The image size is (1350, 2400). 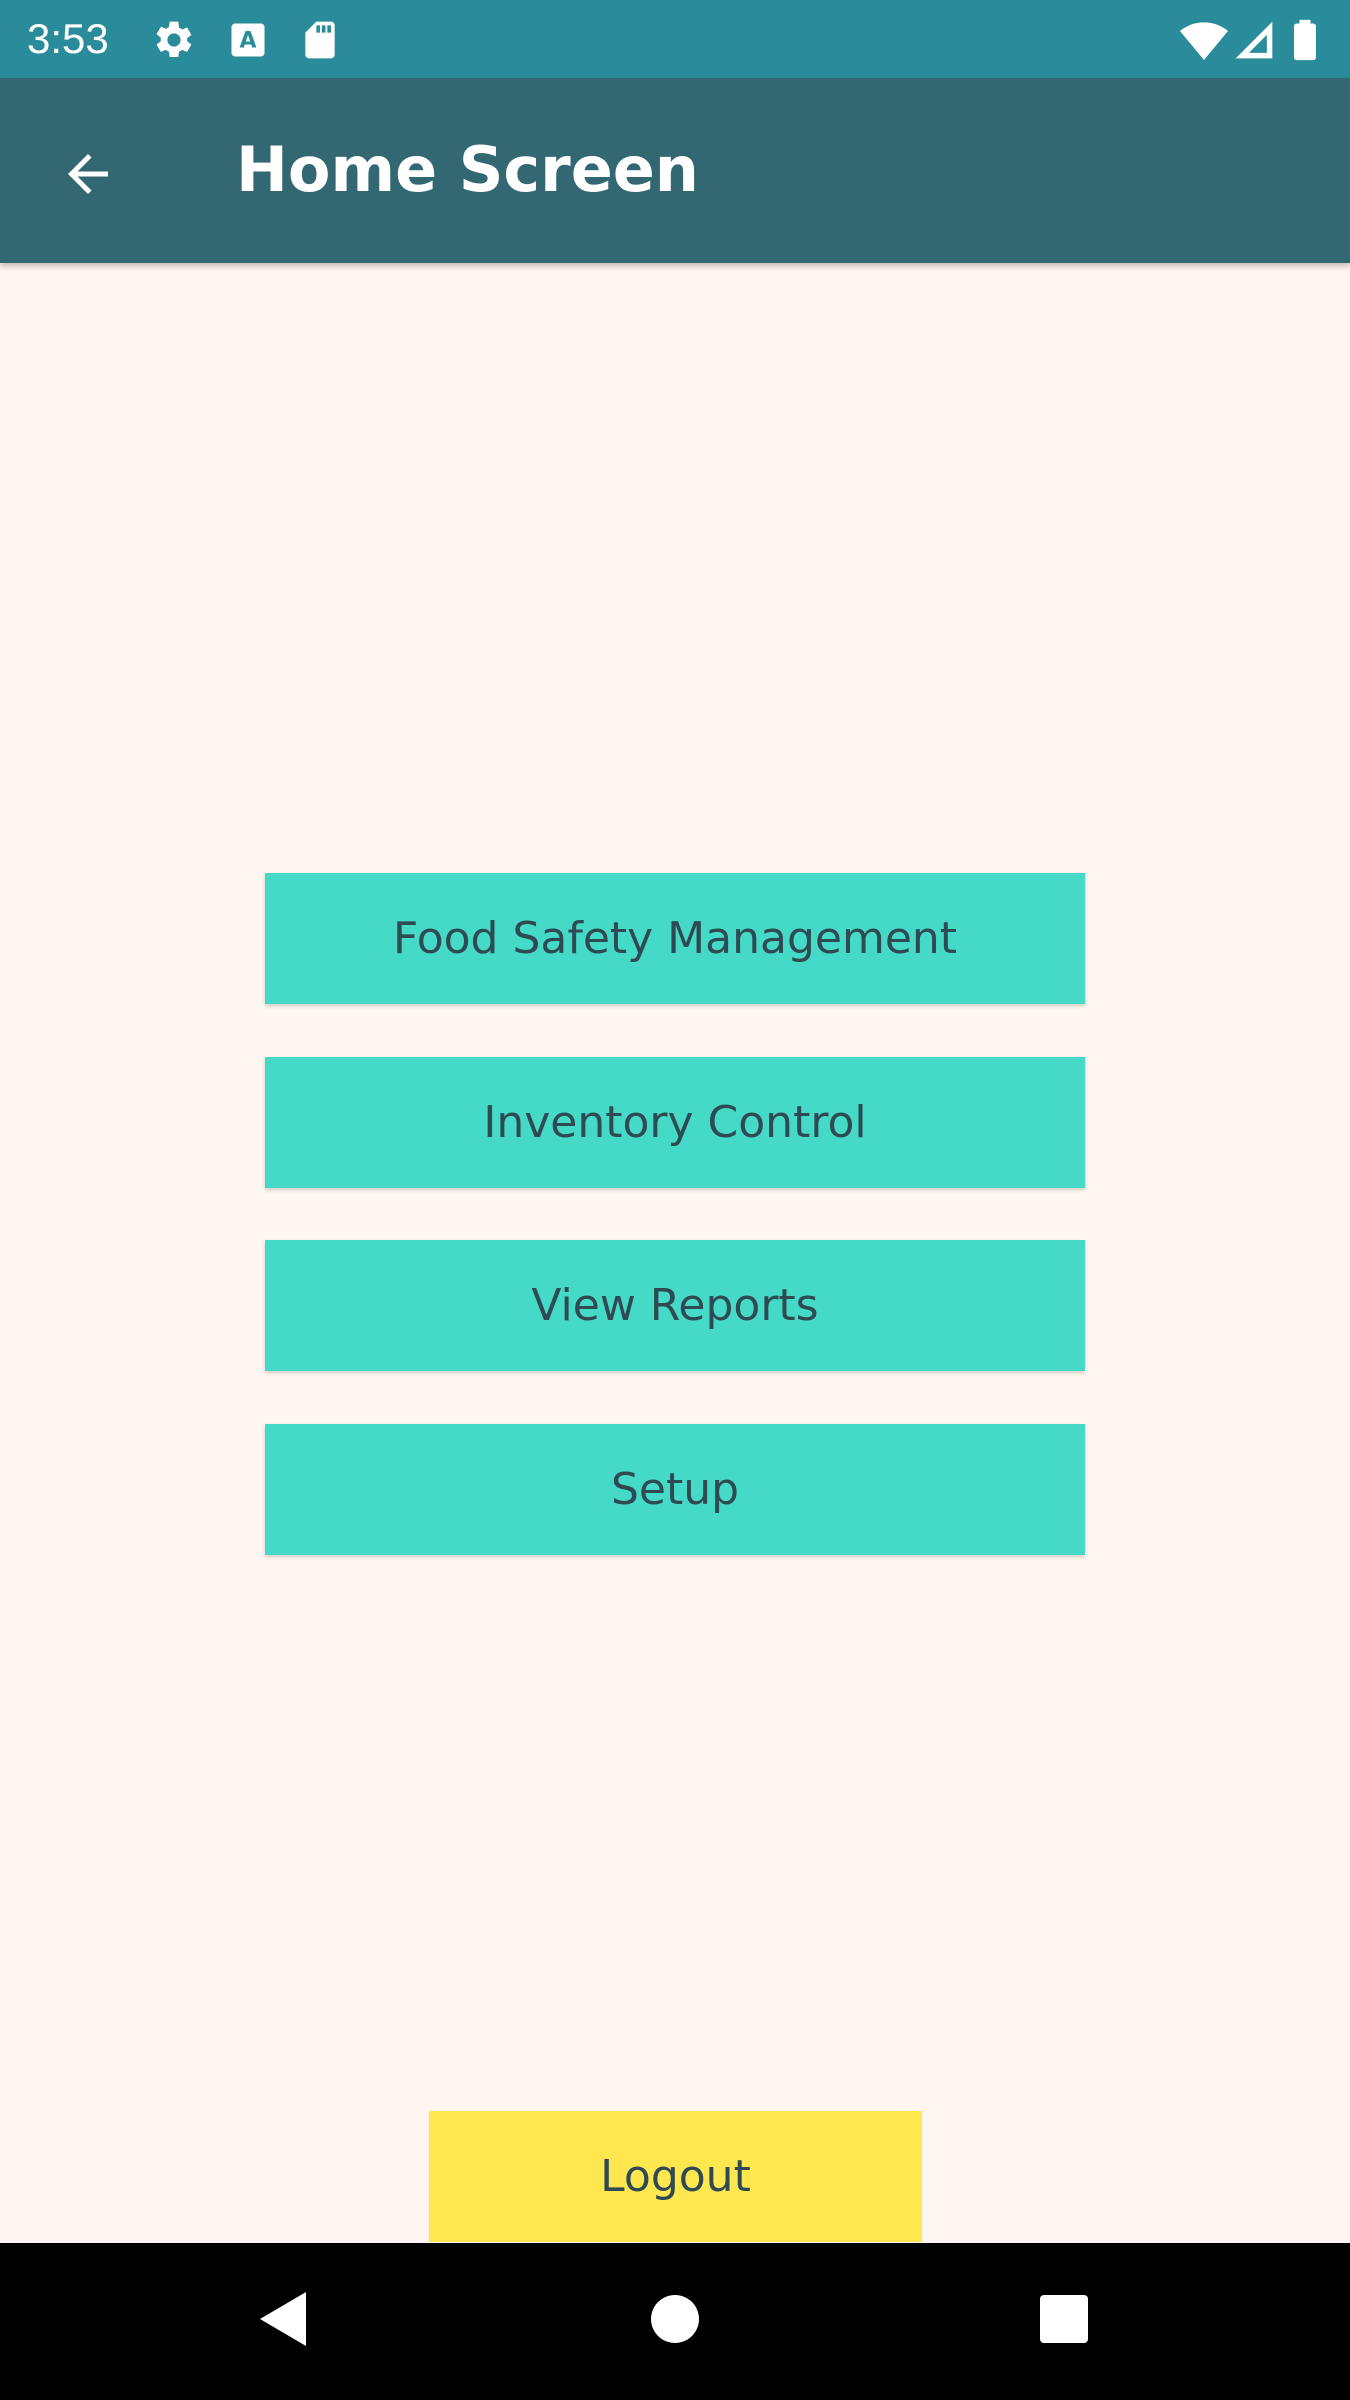 What do you see at coordinates (675, 1489) in the screenshot?
I see `setup-button: Setup` at bounding box center [675, 1489].